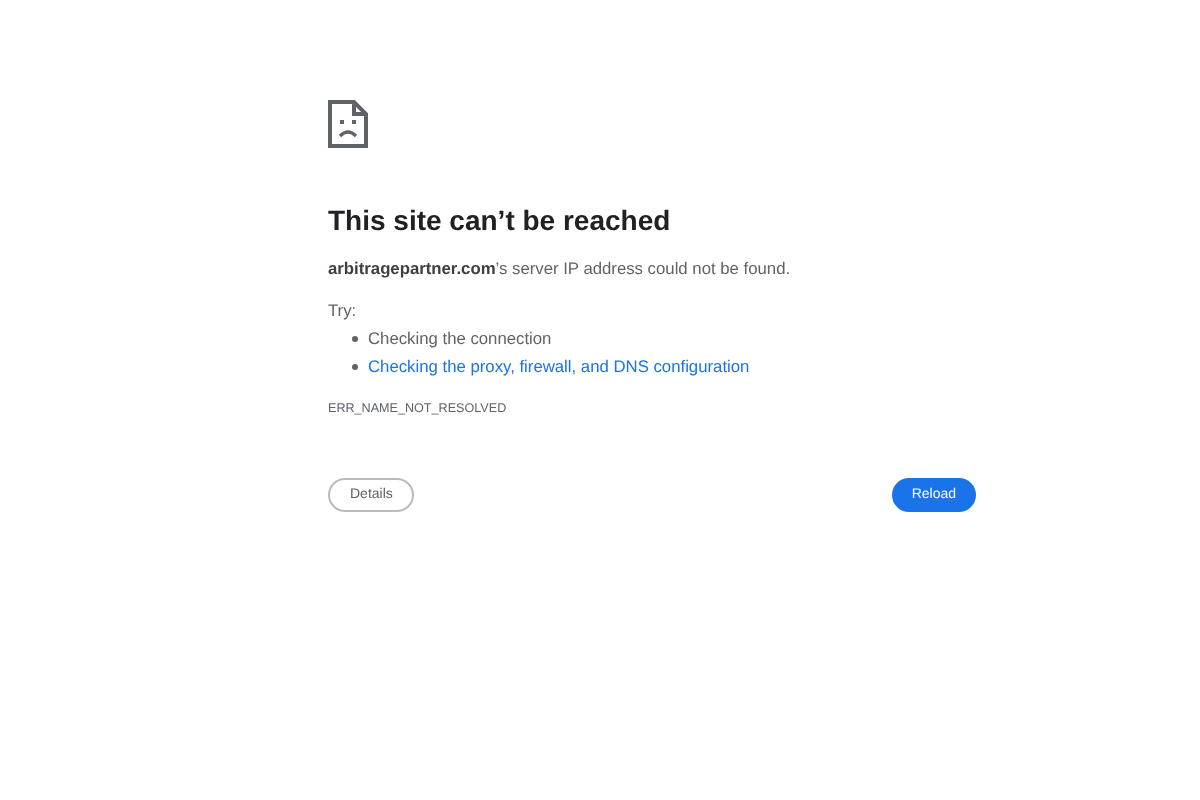 Image resolution: width=1200 pixels, height=800 pixels. I want to click on try-label: Try:, so click(343, 310).